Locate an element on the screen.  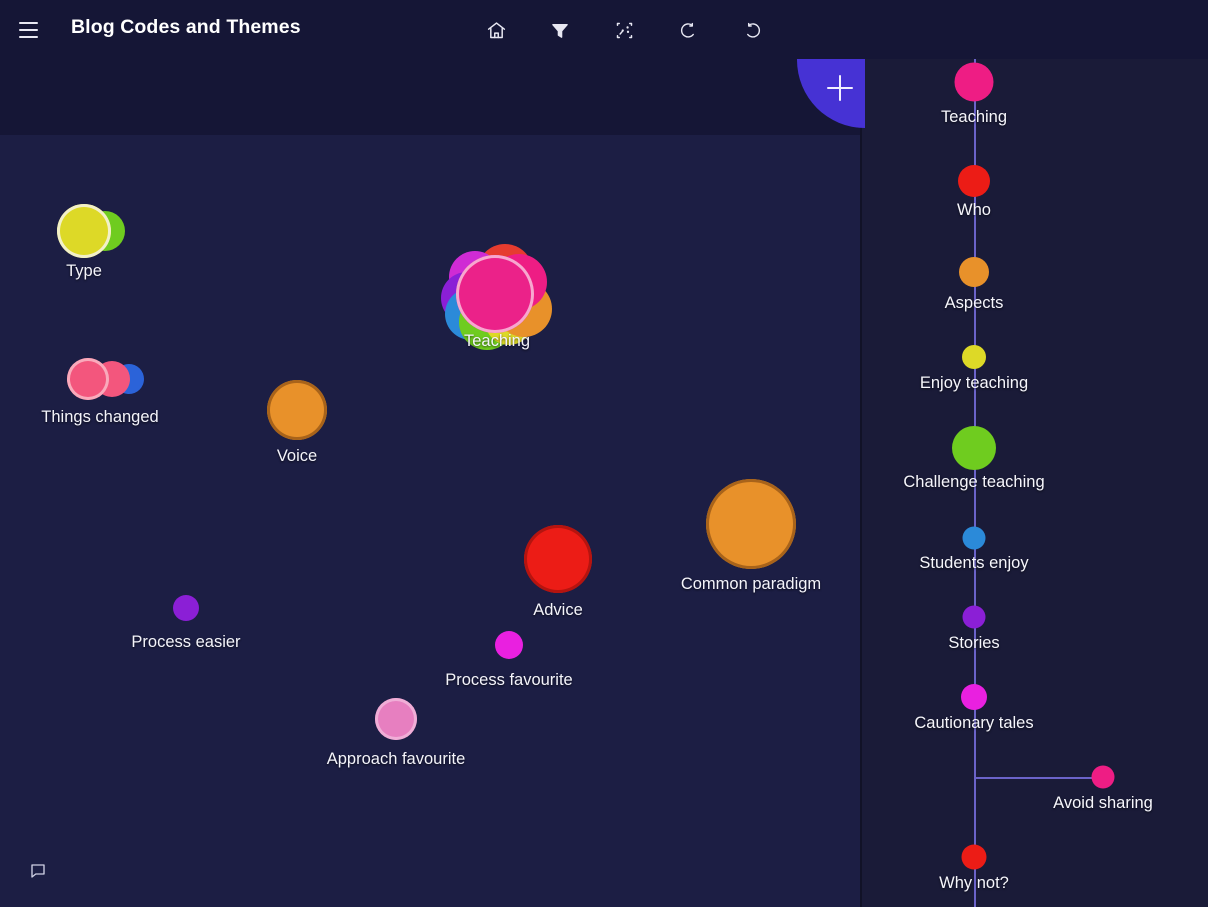
bubble-label: Things changed is located at coordinates (100, 417).